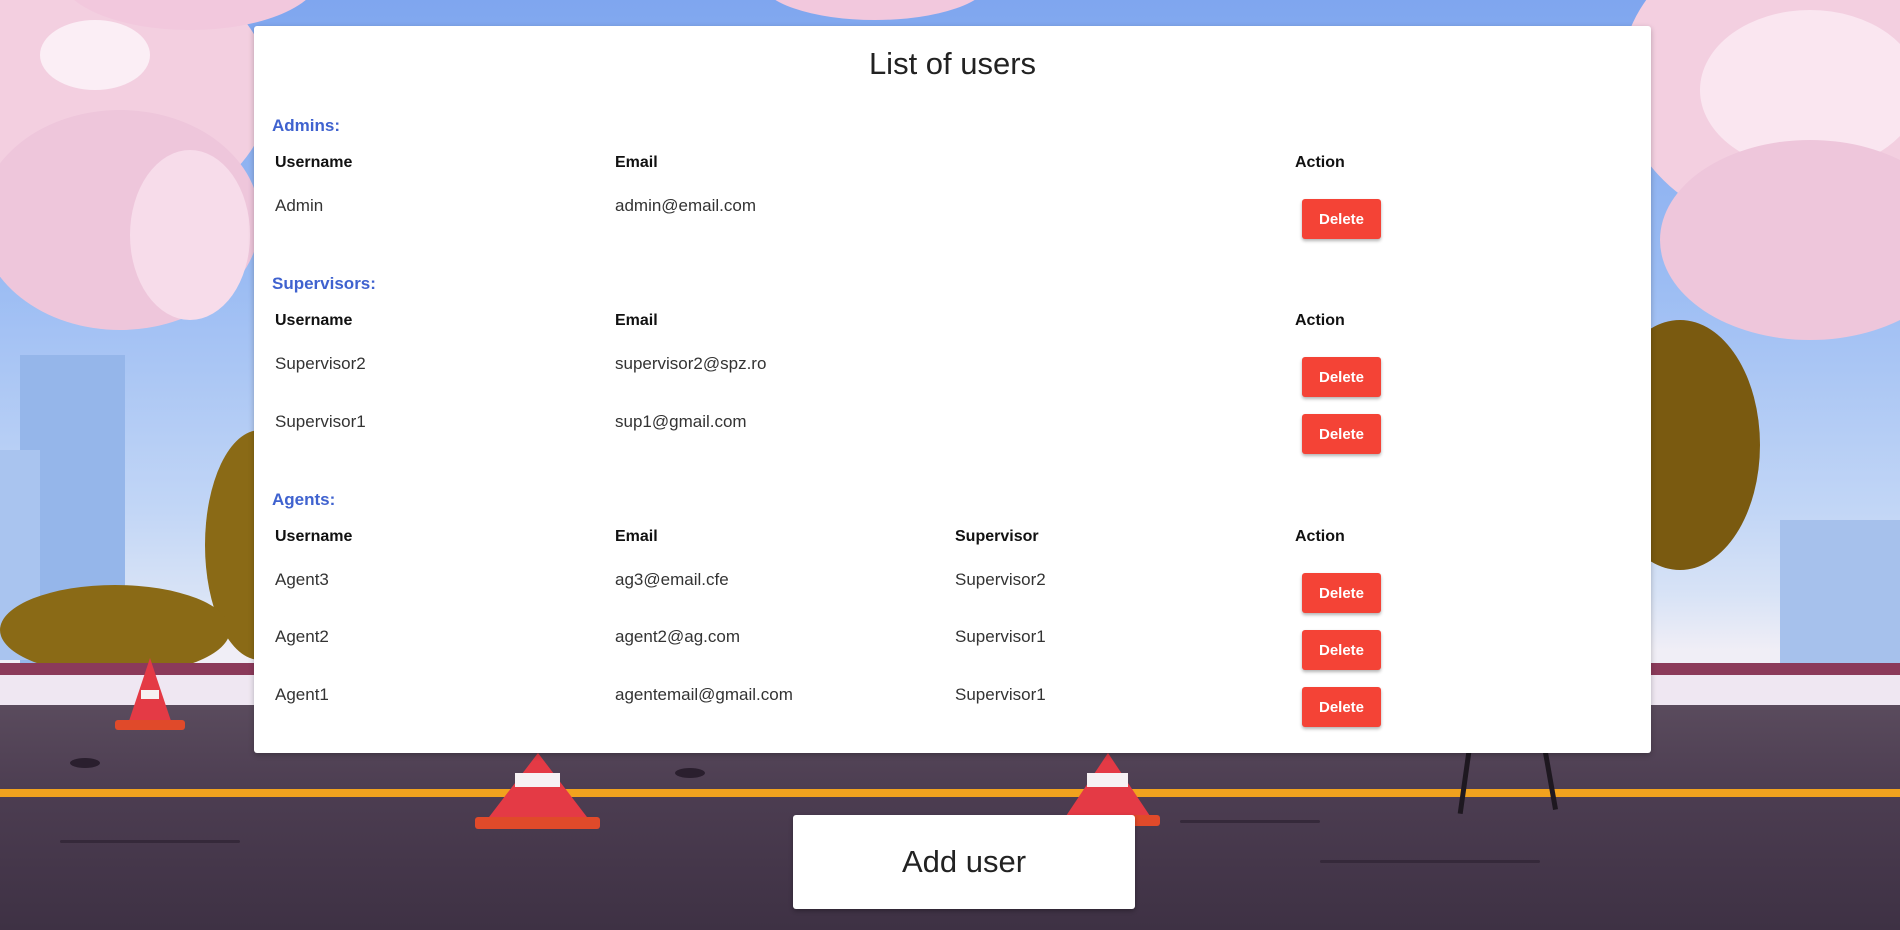  Describe the element at coordinates (681, 421) in the screenshot. I see `user-email: sup1@gmail.com` at that location.